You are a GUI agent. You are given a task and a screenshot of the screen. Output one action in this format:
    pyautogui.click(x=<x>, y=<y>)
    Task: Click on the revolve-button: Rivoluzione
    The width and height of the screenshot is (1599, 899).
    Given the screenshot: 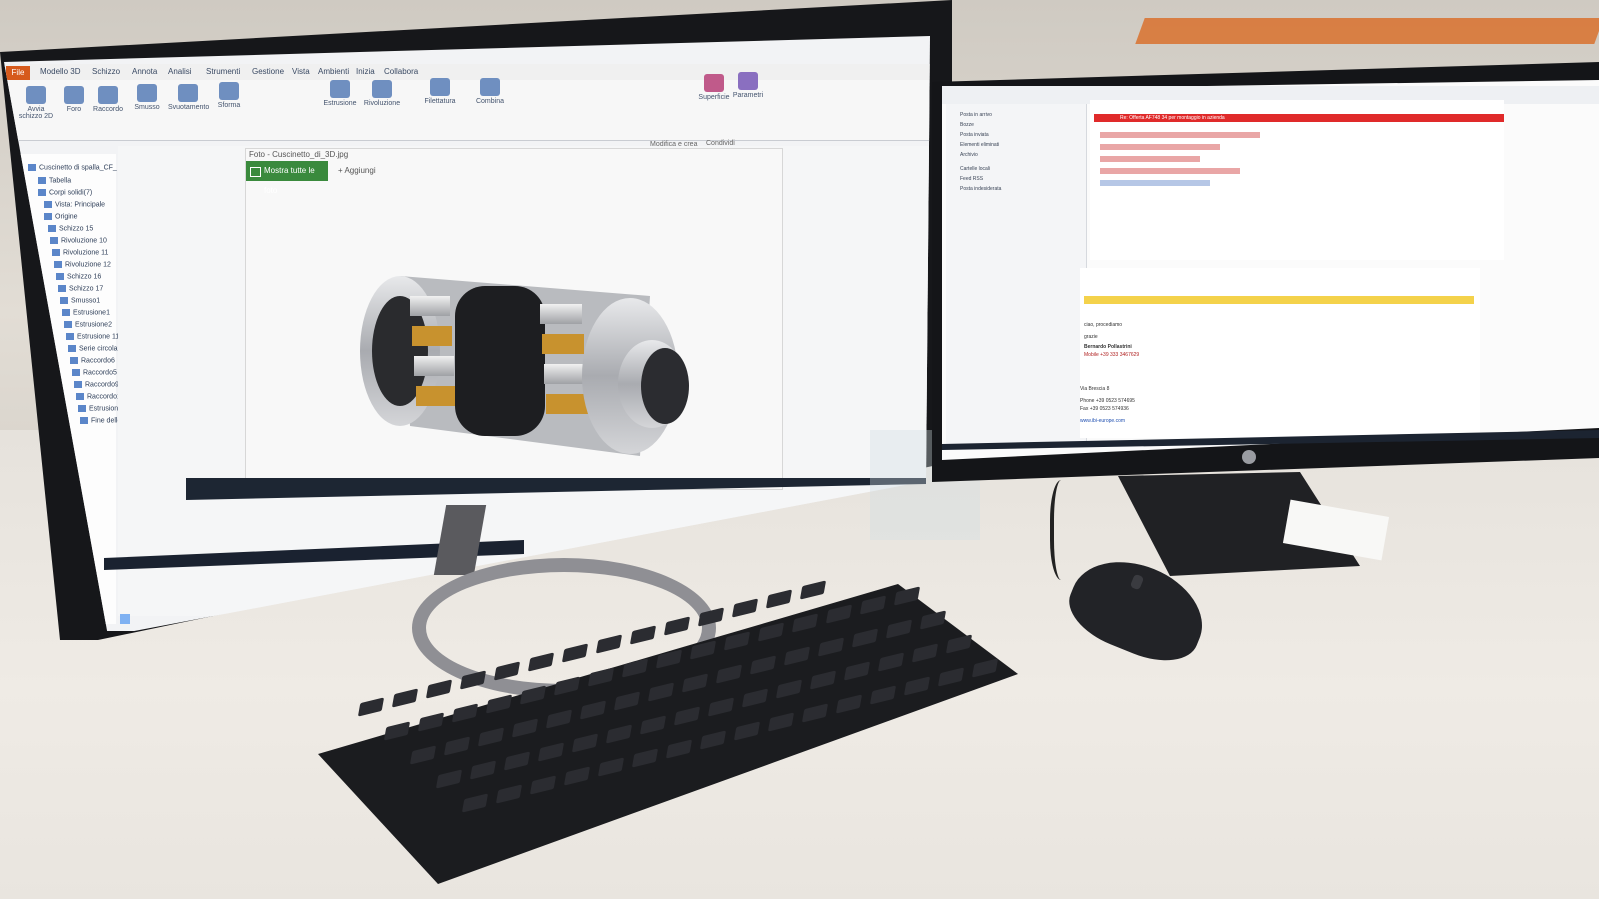 What is the action you would take?
    pyautogui.click(x=382, y=93)
    